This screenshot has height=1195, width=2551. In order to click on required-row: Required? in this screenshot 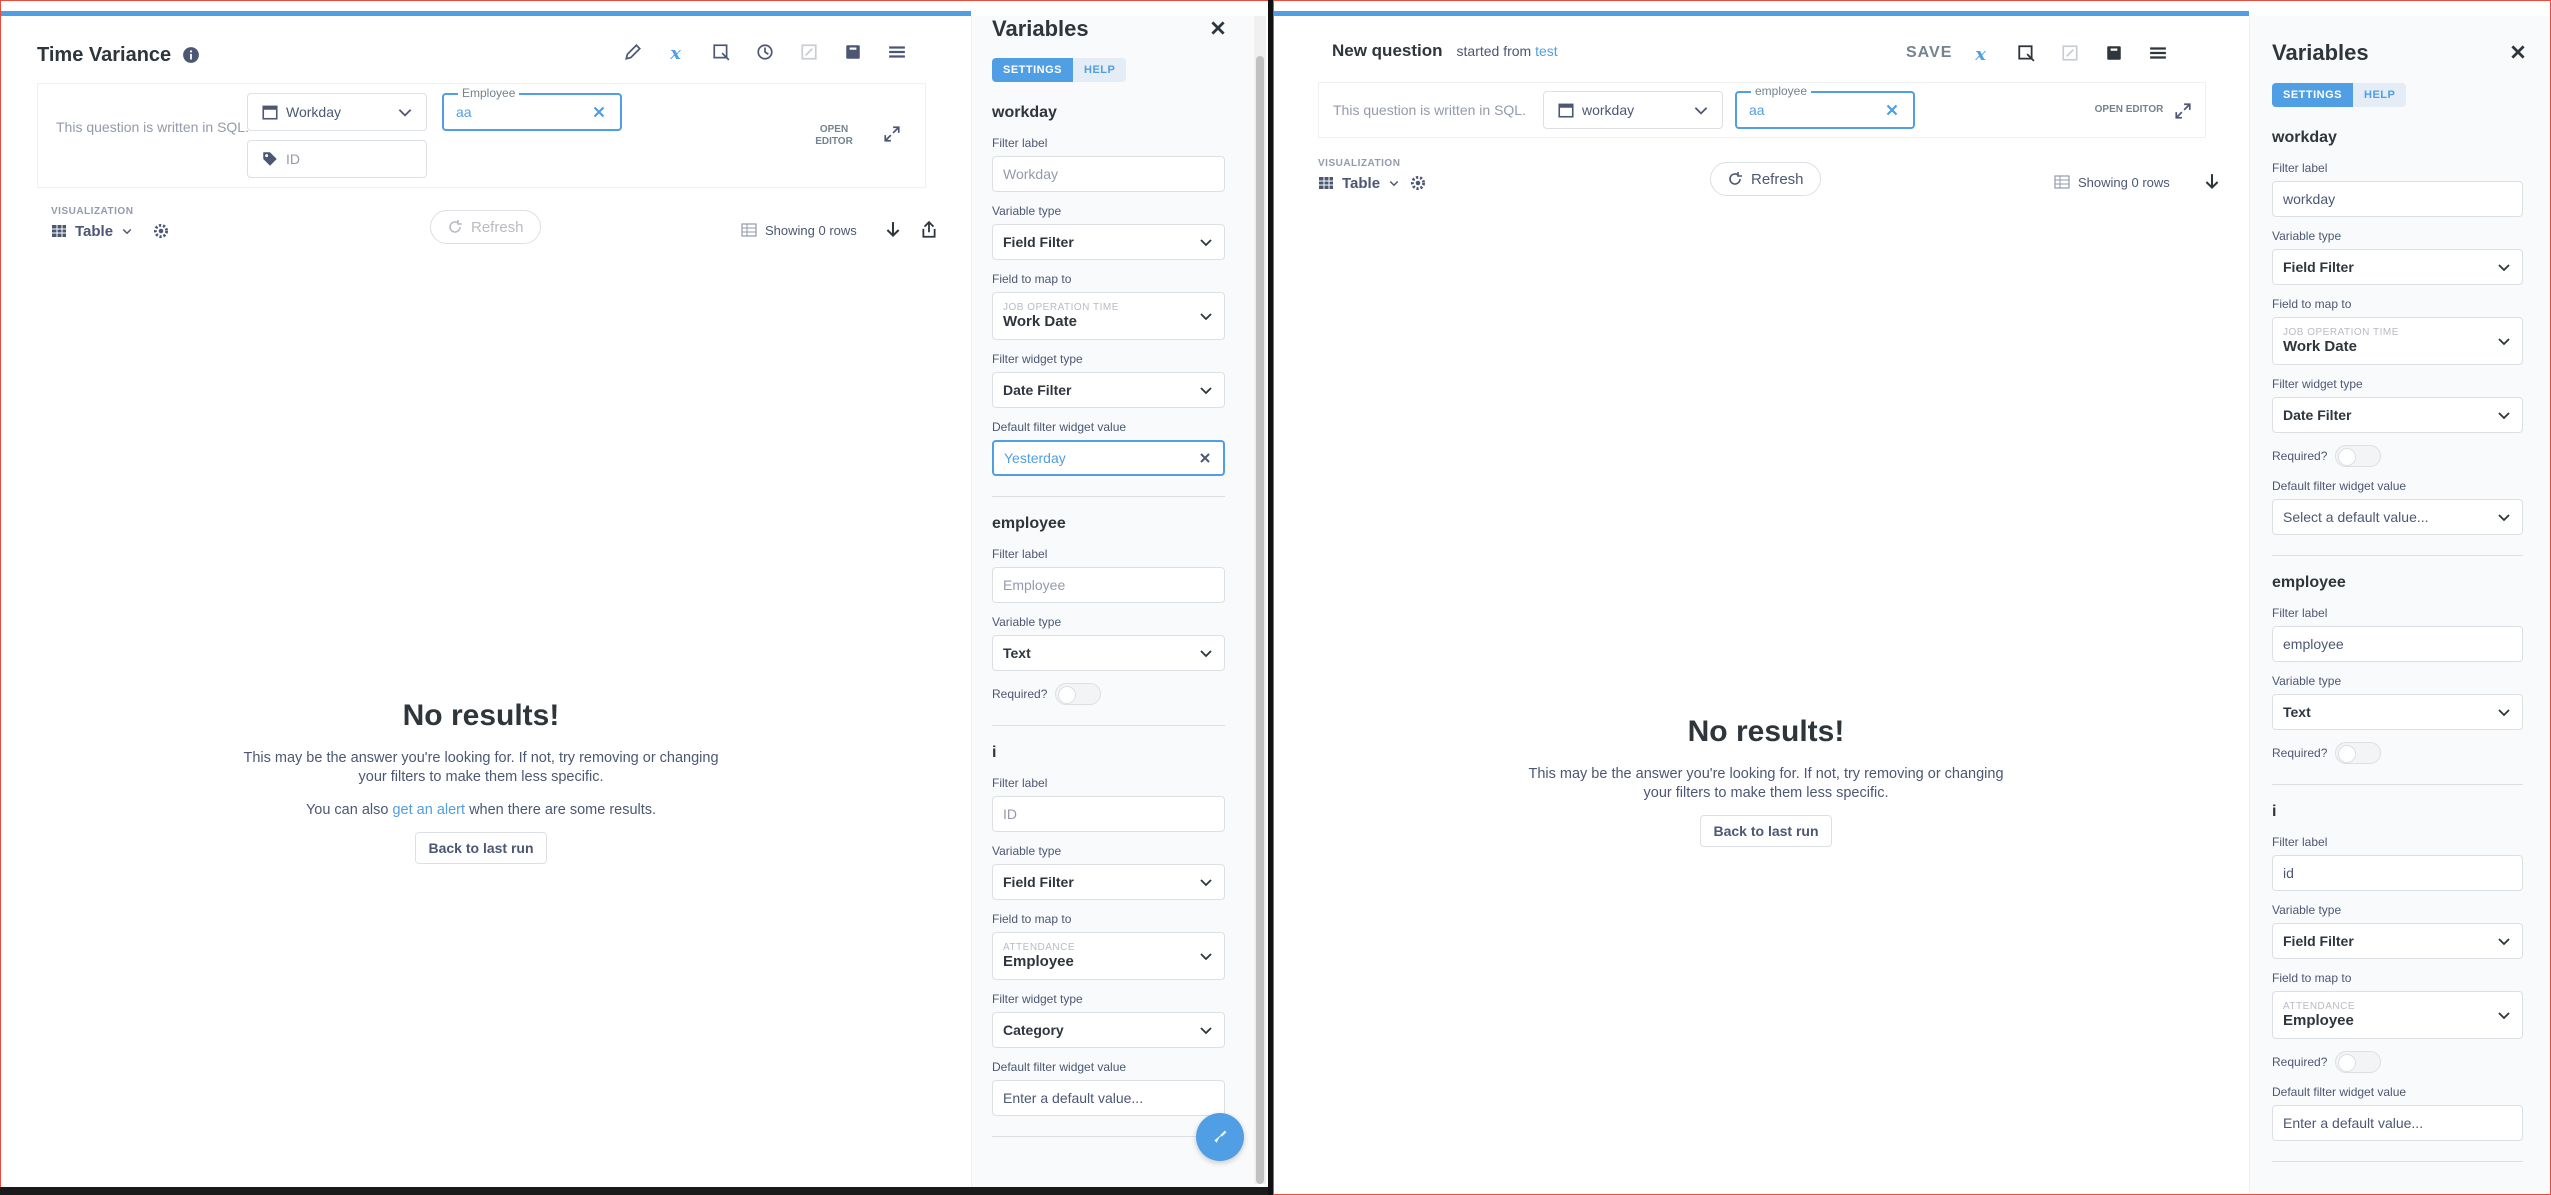, I will do `click(2397, 753)`.